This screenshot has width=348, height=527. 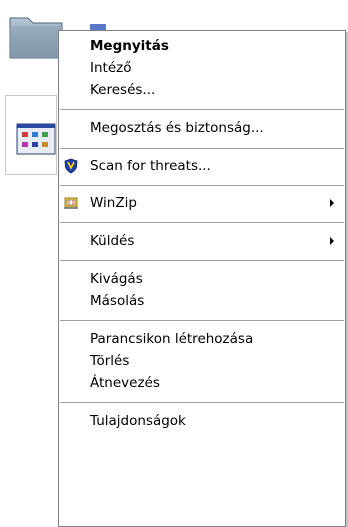 What do you see at coordinates (111, 68) in the screenshot?
I see `menu-item-explorer-label: Intéző` at bounding box center [111, 68].